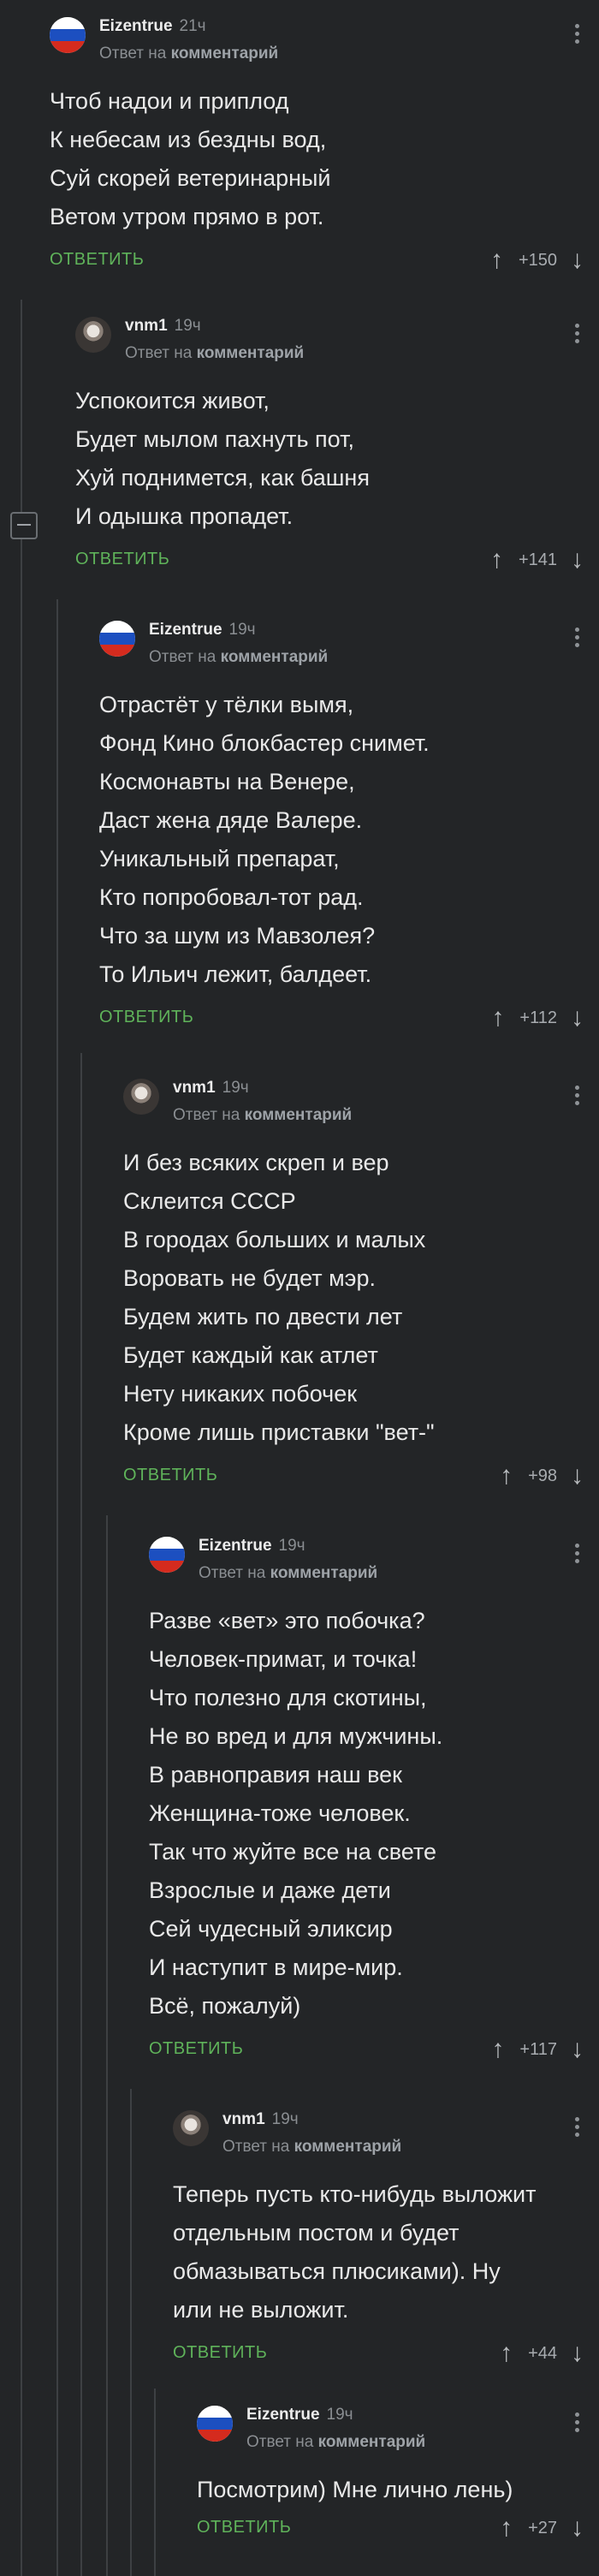 The height and width of the screenshot is (2576, 599). I want to click on rating-count: +117, so click(538, 2049).